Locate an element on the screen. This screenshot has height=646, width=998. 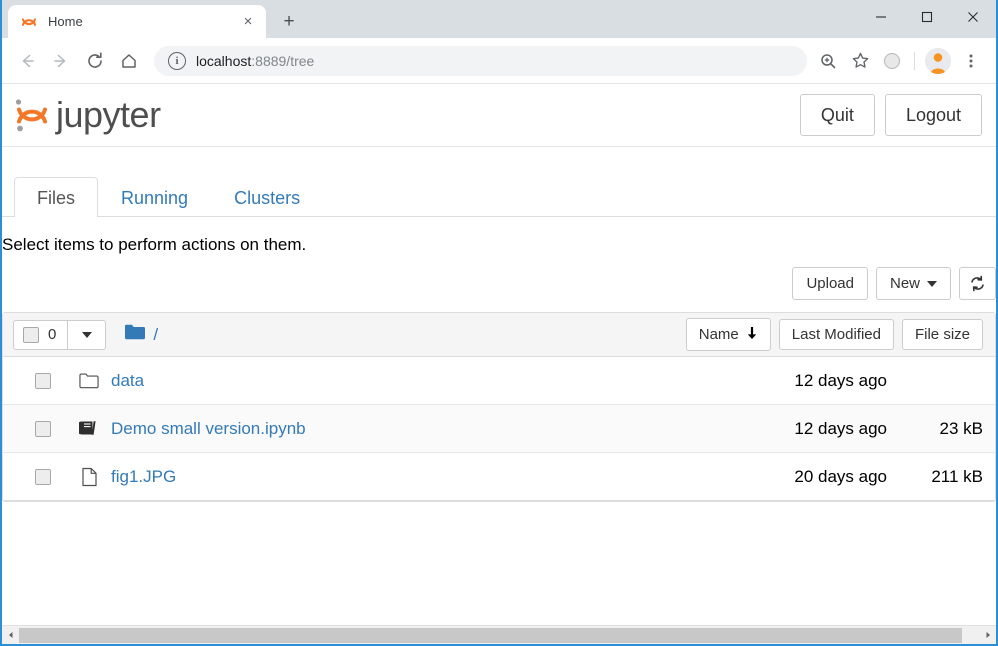
browser-titlebar: Home × + is located at coordinates (499, 19).